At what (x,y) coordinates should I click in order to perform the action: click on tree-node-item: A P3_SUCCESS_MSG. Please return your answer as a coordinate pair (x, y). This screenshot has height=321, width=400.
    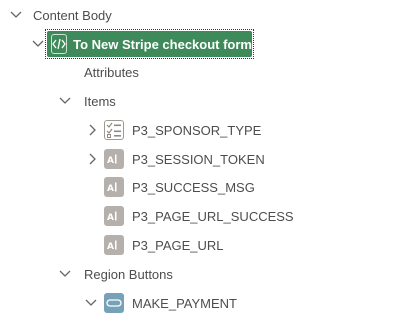
    Looking at the image, I should click on (179, 187).